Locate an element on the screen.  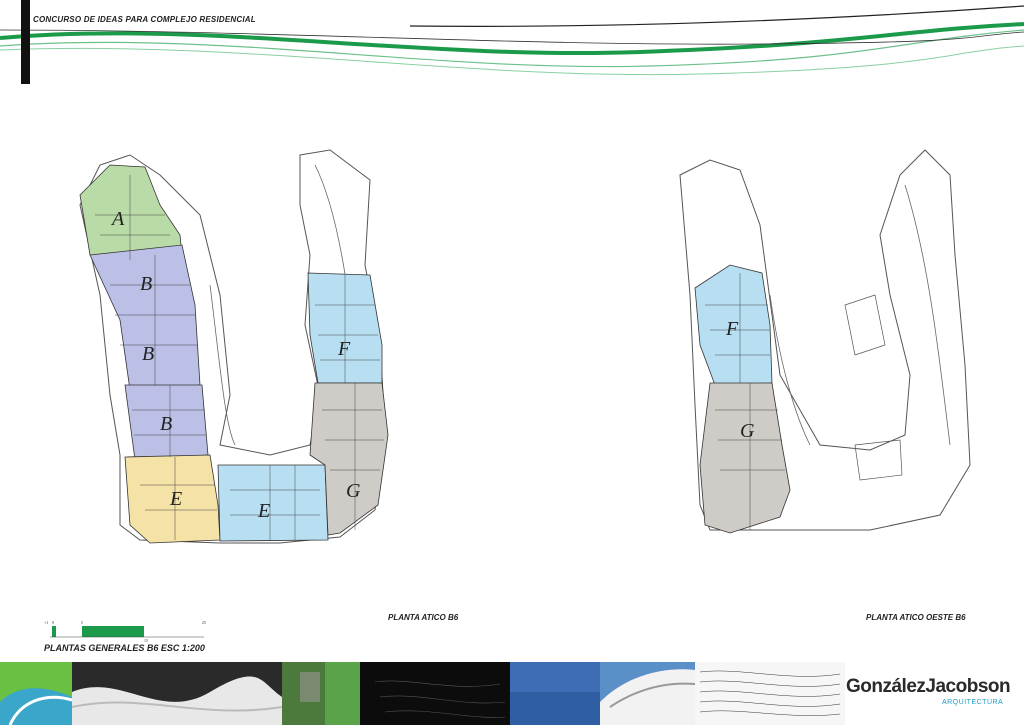
brand-logo: GonzálezJacobson ARQUITECTURA is located at coordinates (928, 691).